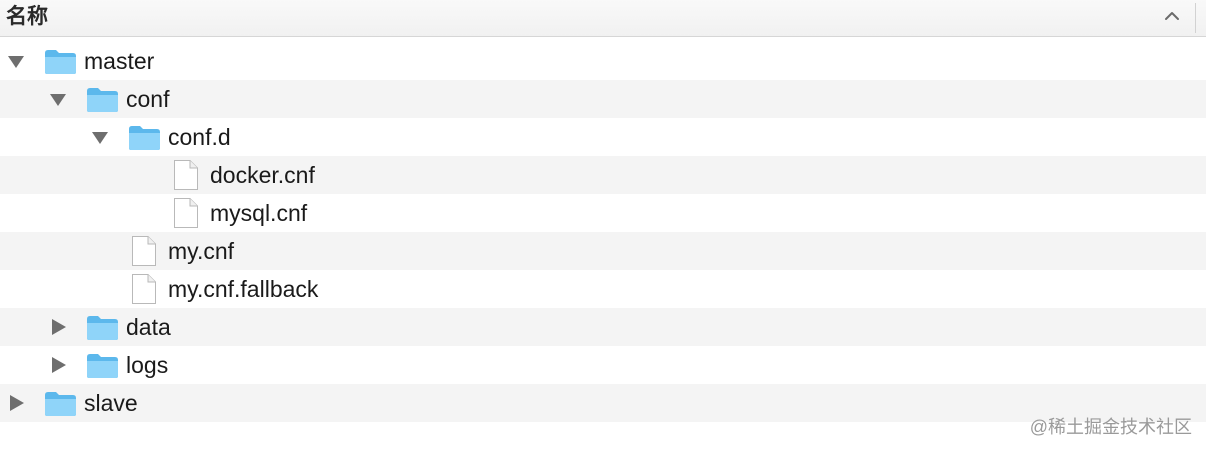  What do you see at coordinates (148, 327) in the screenshot?
I see `tree-item-label: data` at bounding box center [148, 327].